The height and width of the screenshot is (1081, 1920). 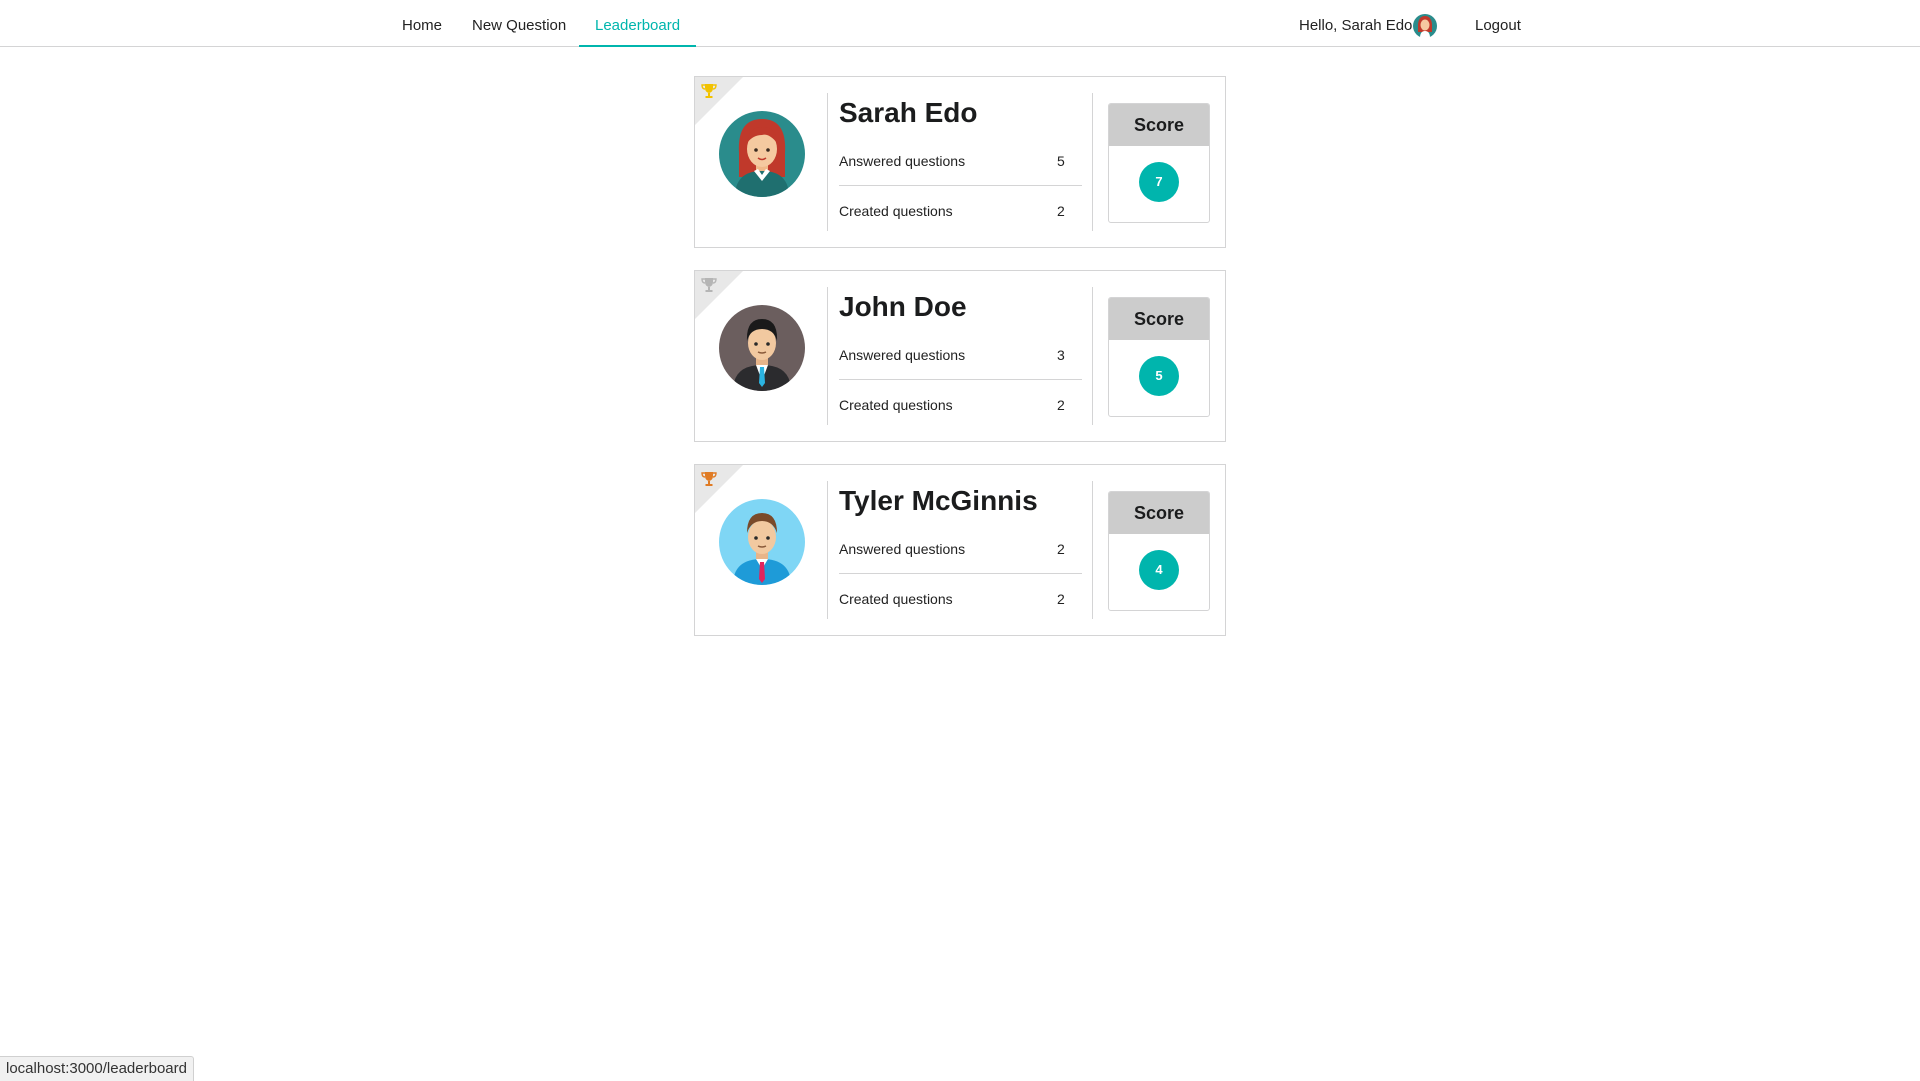 What do you see at coordinates (638, 23) in the screenshot?
I see `nav-leaderboard-link: Leaderboard` at bounding box center [638, 23].